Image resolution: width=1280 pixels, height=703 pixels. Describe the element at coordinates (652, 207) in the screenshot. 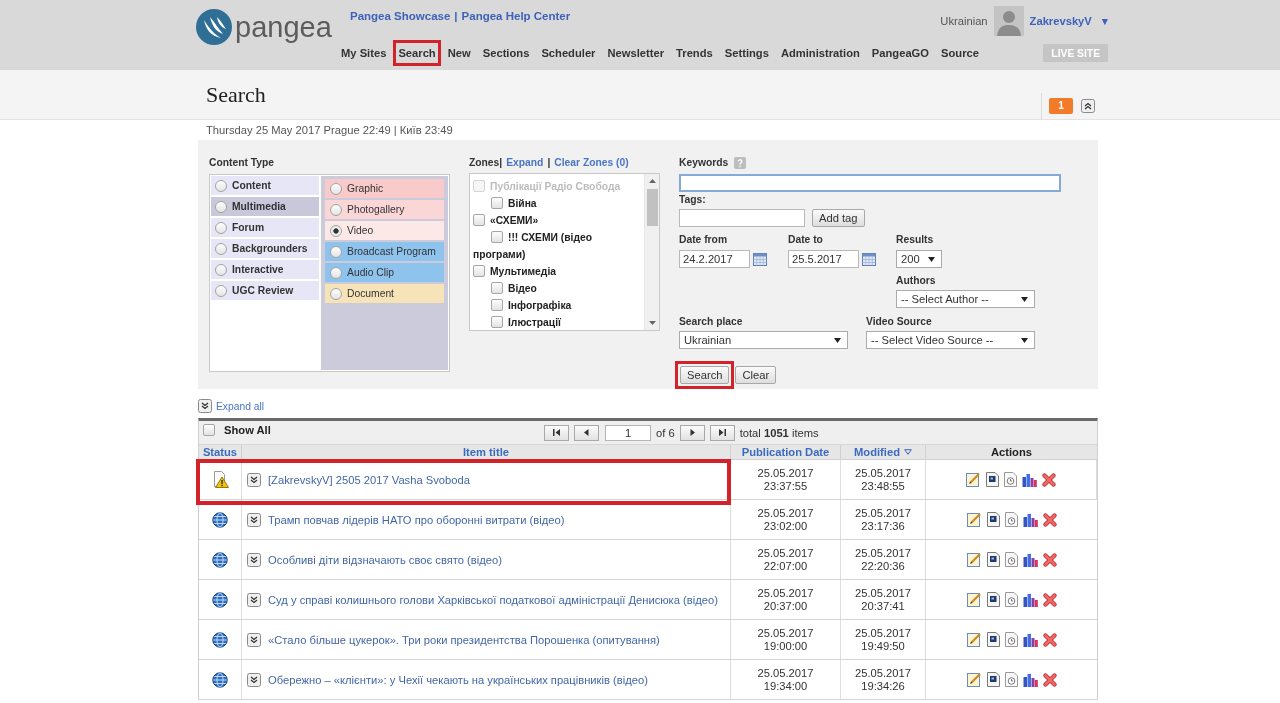

I see `scrollbar-thumb` at that location.